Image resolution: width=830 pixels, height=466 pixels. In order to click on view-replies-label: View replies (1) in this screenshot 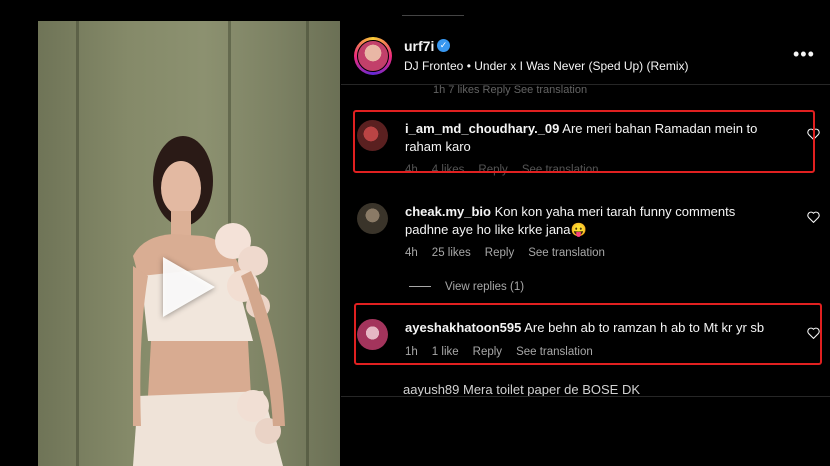, I will do `click(485, 287)`.